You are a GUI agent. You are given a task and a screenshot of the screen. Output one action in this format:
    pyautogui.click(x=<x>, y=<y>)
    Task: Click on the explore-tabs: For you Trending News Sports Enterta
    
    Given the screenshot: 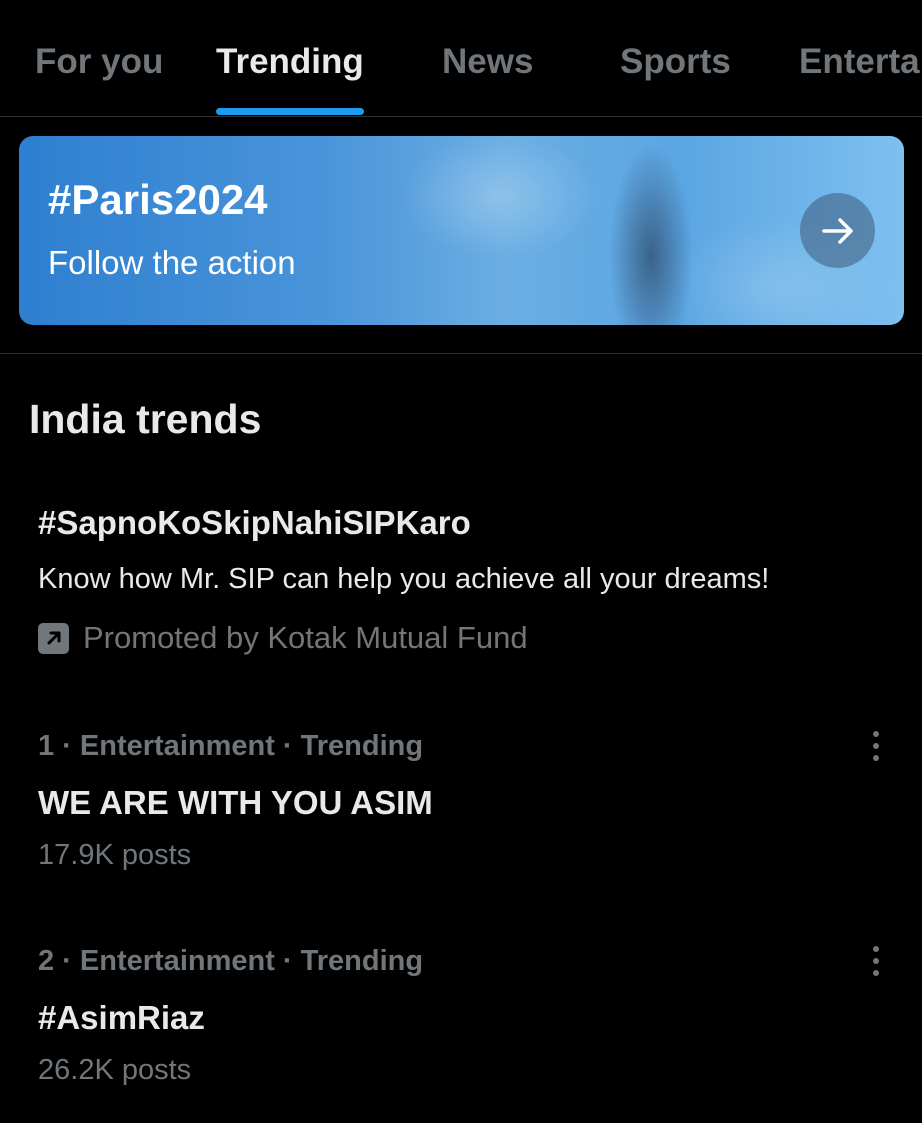 What is the action you would take?
    pyautogui.click(x=461, y=58)
    